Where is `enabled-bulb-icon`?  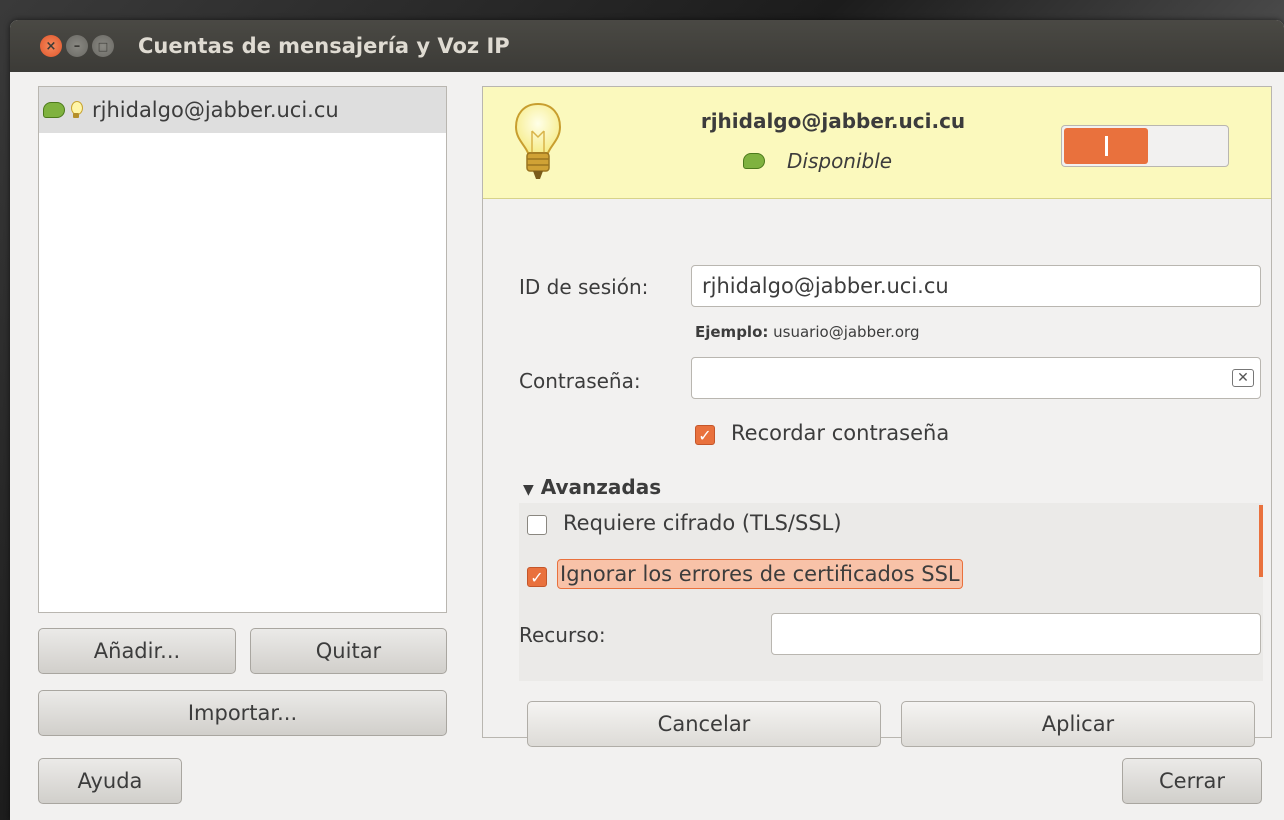
enabled-bulb-icon is located at coordinates (76, 110).